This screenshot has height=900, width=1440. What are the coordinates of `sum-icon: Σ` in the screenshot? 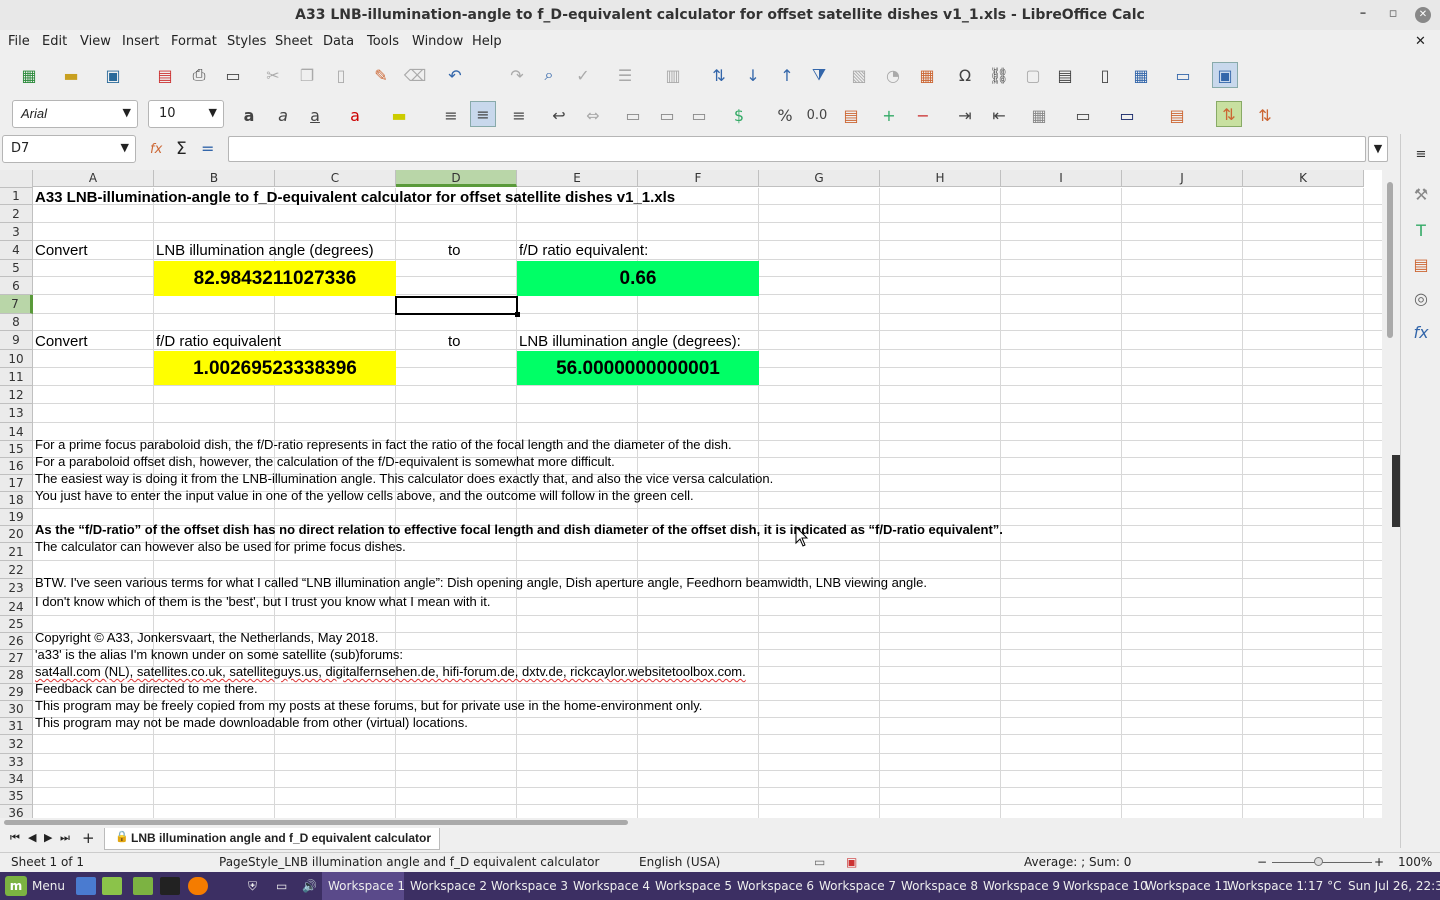 It's located at (181, 149).